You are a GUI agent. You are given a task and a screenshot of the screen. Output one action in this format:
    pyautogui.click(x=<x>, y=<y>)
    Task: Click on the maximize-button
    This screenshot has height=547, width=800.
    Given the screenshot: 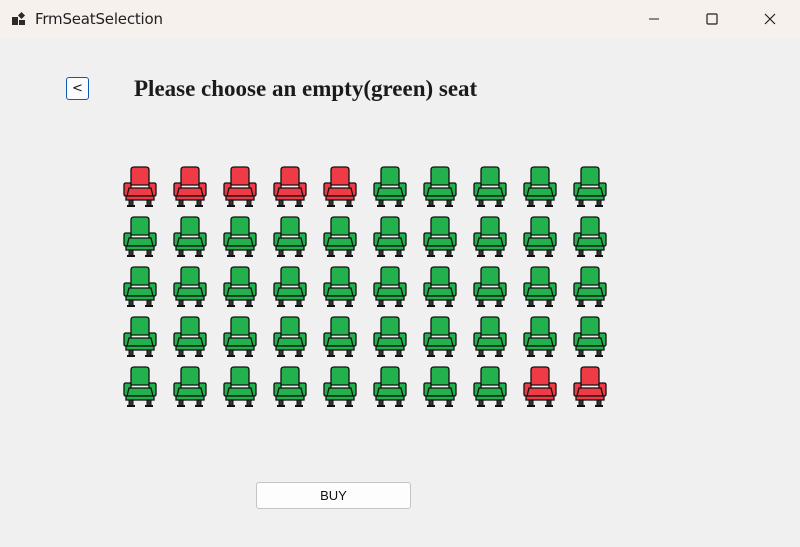 What is the action you would take?
    pyautogui.click(x=712, y=19)
    